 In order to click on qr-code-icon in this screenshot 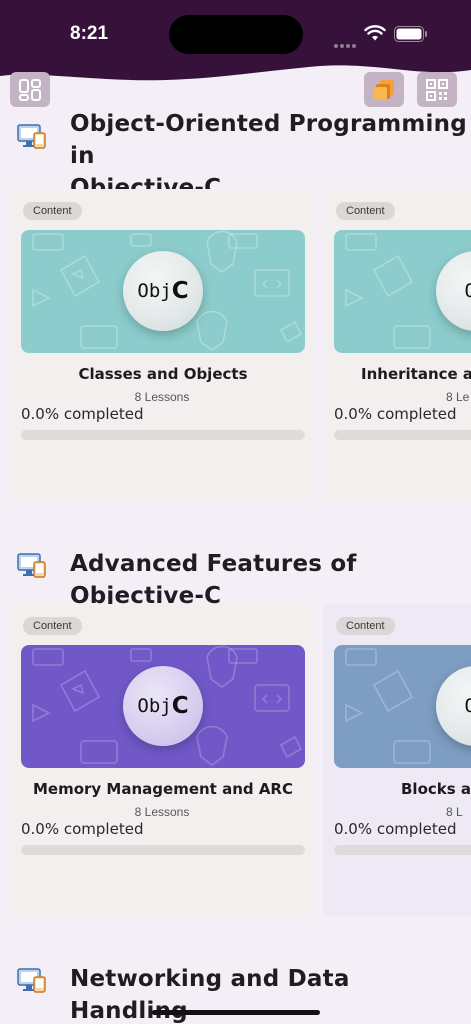, I will do `click(437, 89)`.